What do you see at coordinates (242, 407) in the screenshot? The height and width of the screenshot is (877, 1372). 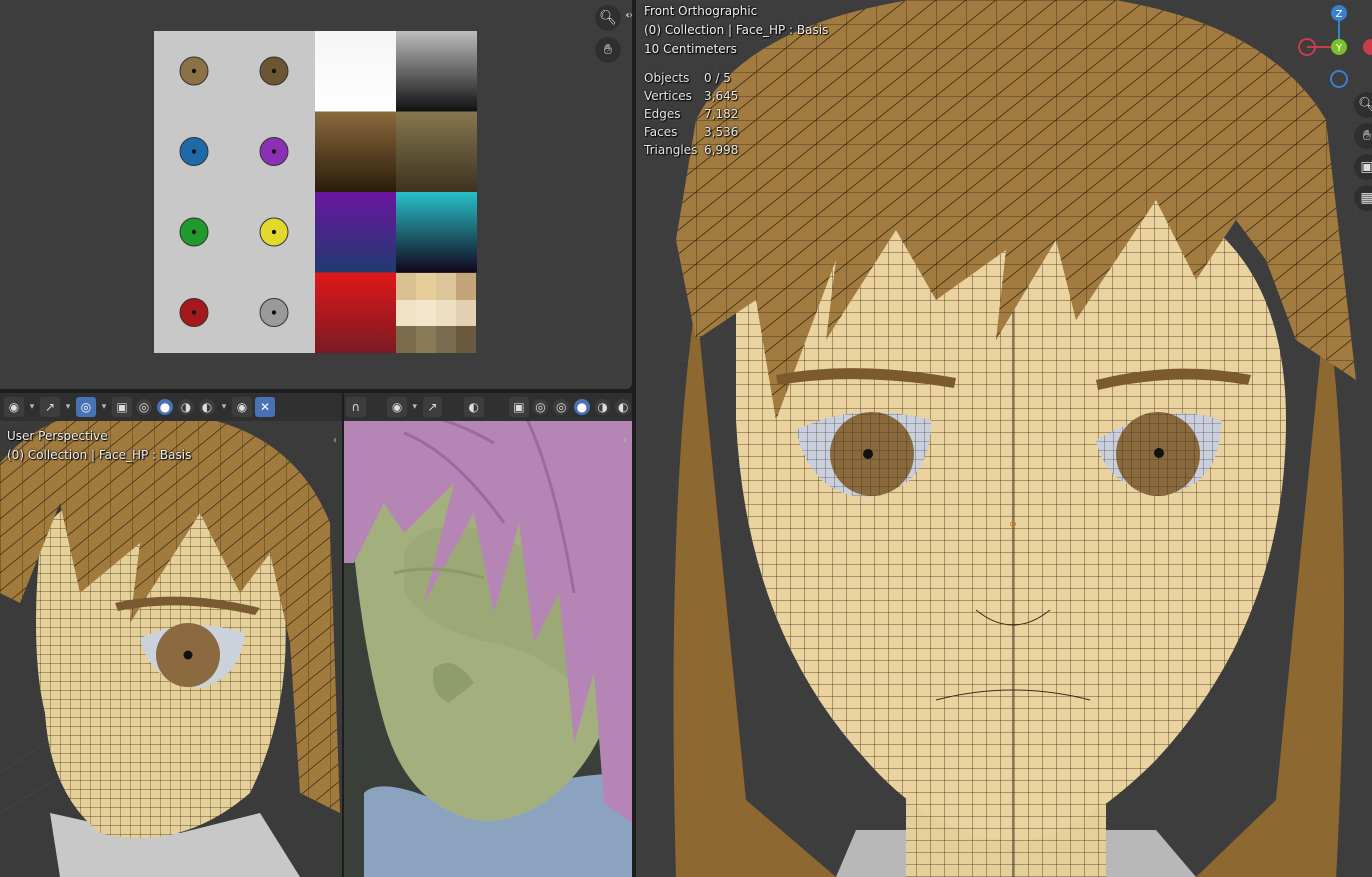 I see `object-visibility-icon: ◉` at bounding box center [242, 407].